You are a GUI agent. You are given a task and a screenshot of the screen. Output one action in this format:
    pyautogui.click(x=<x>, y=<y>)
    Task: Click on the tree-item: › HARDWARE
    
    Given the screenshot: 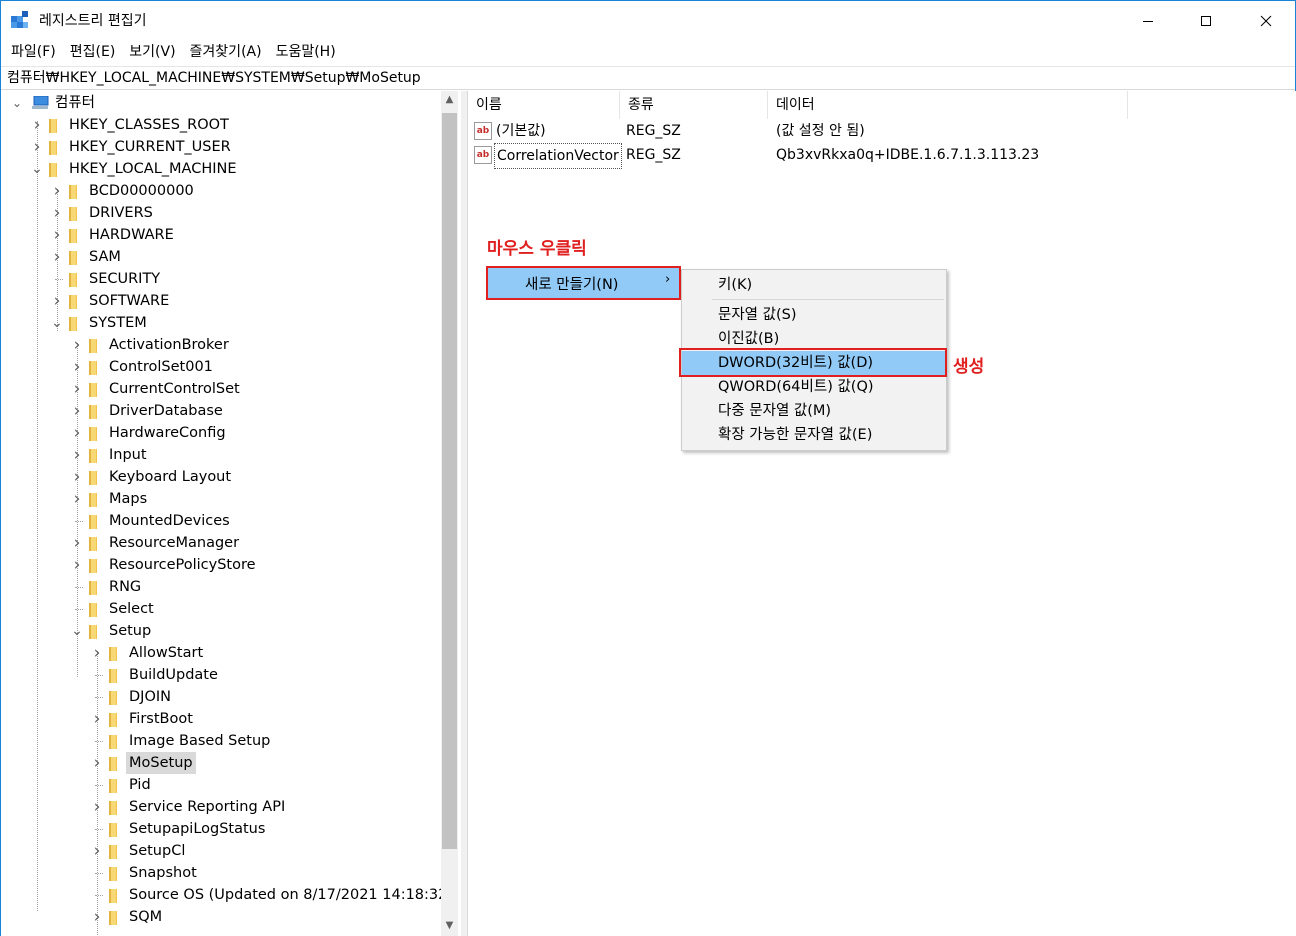 What is the action you would take?
    pyautogui.click(x=240, y=235)
    